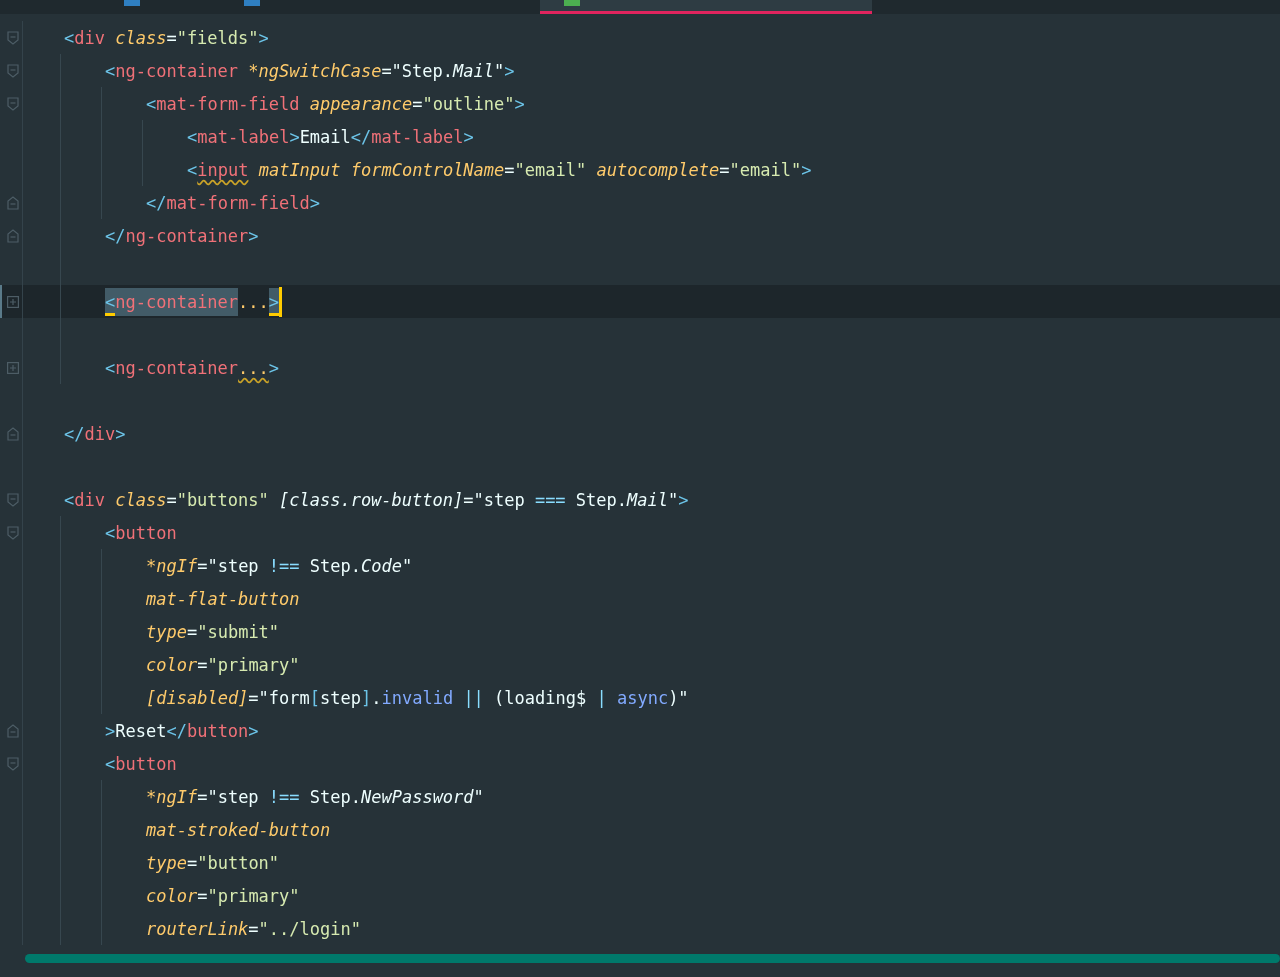  What do you see at coordinates (417, 698) in the screenshot?
I see `code-line: [disabled]="form[step].invalid || (loading$ | async)"` at bounding box center [417, 698].